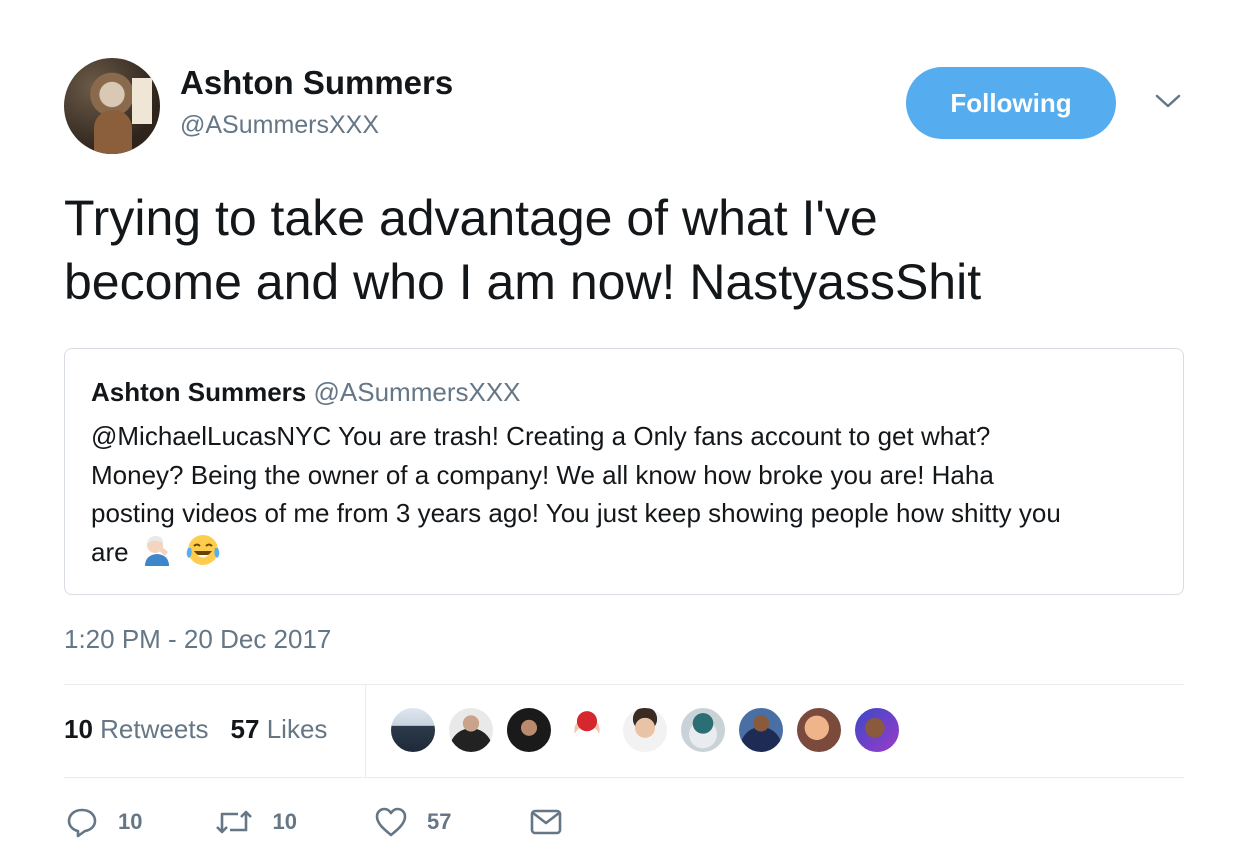 This screenshot has height=866, width=1248. What do you see at coordinates (103, 822) in the screenshot?
I see `reply-action: 10` at bounding box center [103, 822].